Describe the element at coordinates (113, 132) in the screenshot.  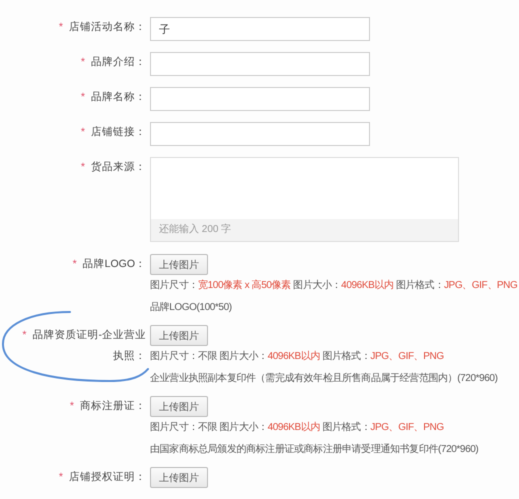
I see `field-label: * 店铺链接：` at that location.